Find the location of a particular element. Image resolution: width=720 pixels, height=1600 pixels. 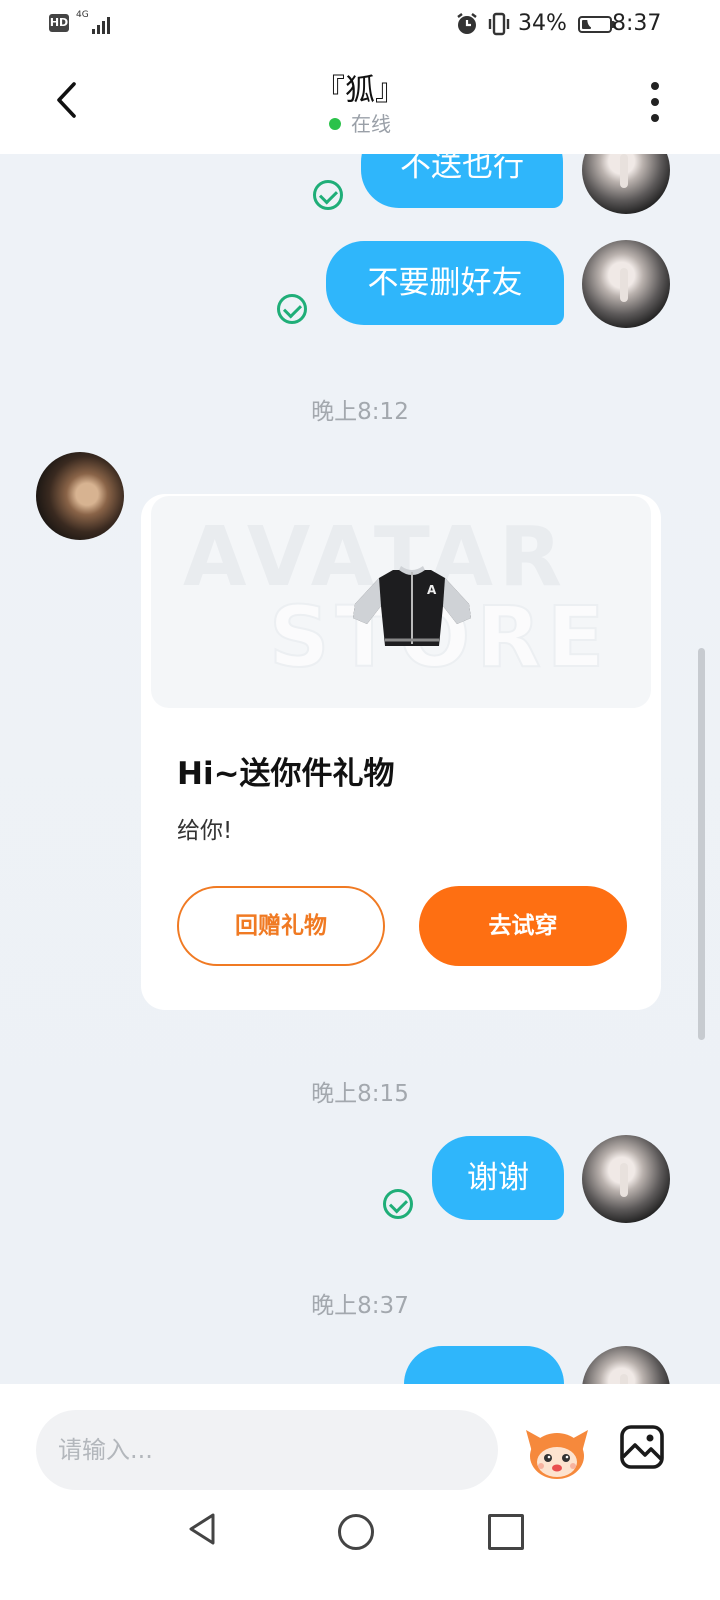

jacket-image: A is located at coordinates (412, 606).